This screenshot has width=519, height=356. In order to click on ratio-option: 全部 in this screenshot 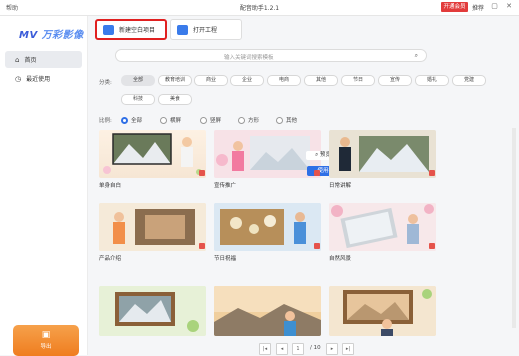, I will do `click(131, 120)`.